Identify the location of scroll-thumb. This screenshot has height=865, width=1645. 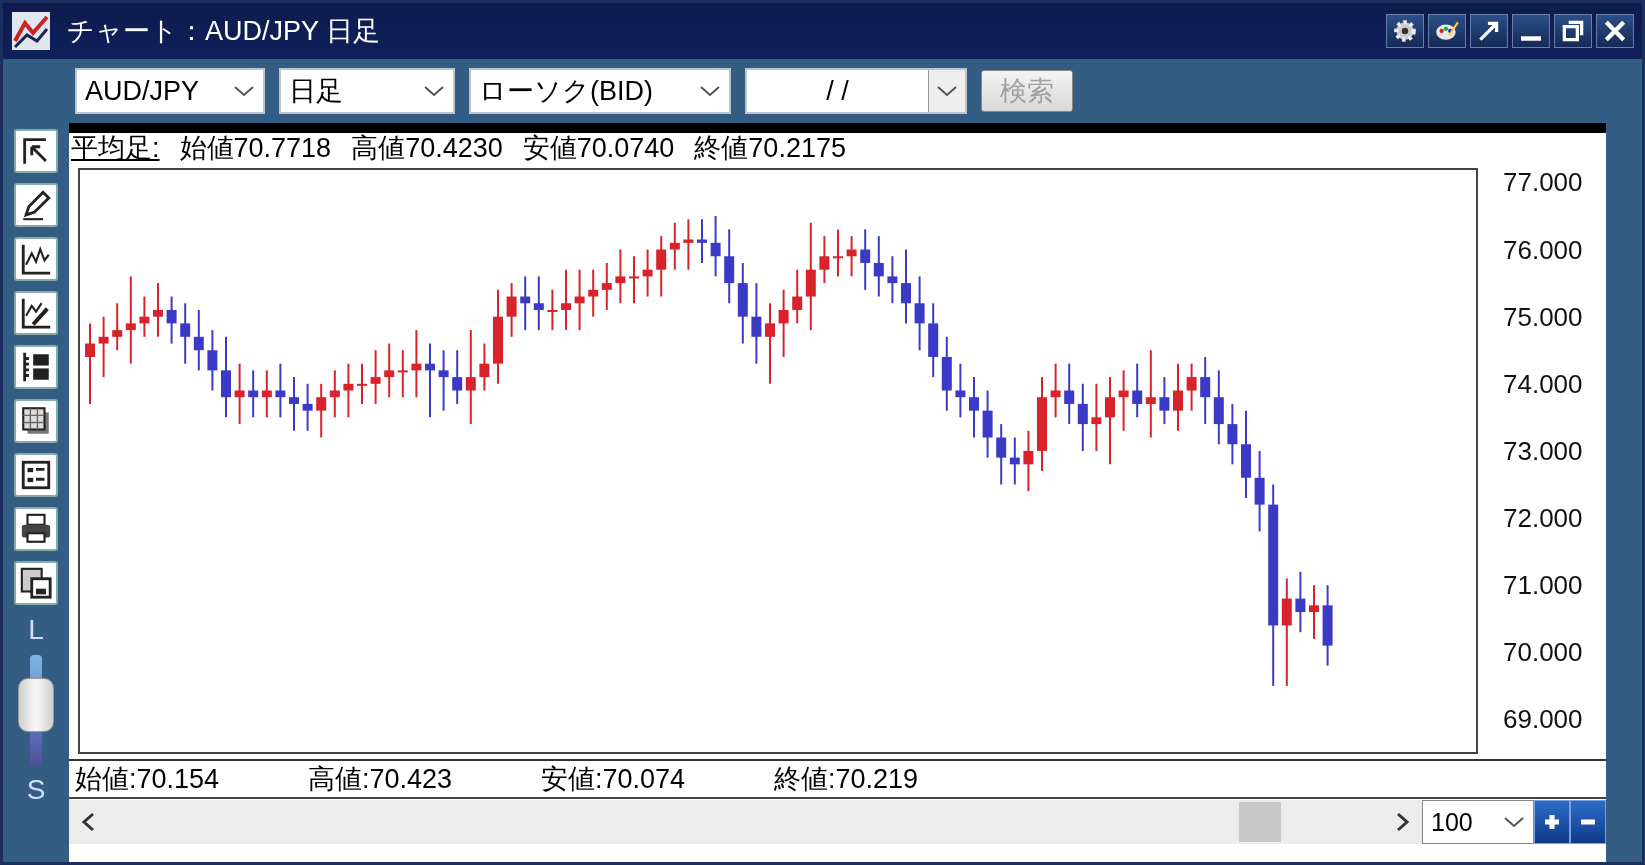
(1260, 822).